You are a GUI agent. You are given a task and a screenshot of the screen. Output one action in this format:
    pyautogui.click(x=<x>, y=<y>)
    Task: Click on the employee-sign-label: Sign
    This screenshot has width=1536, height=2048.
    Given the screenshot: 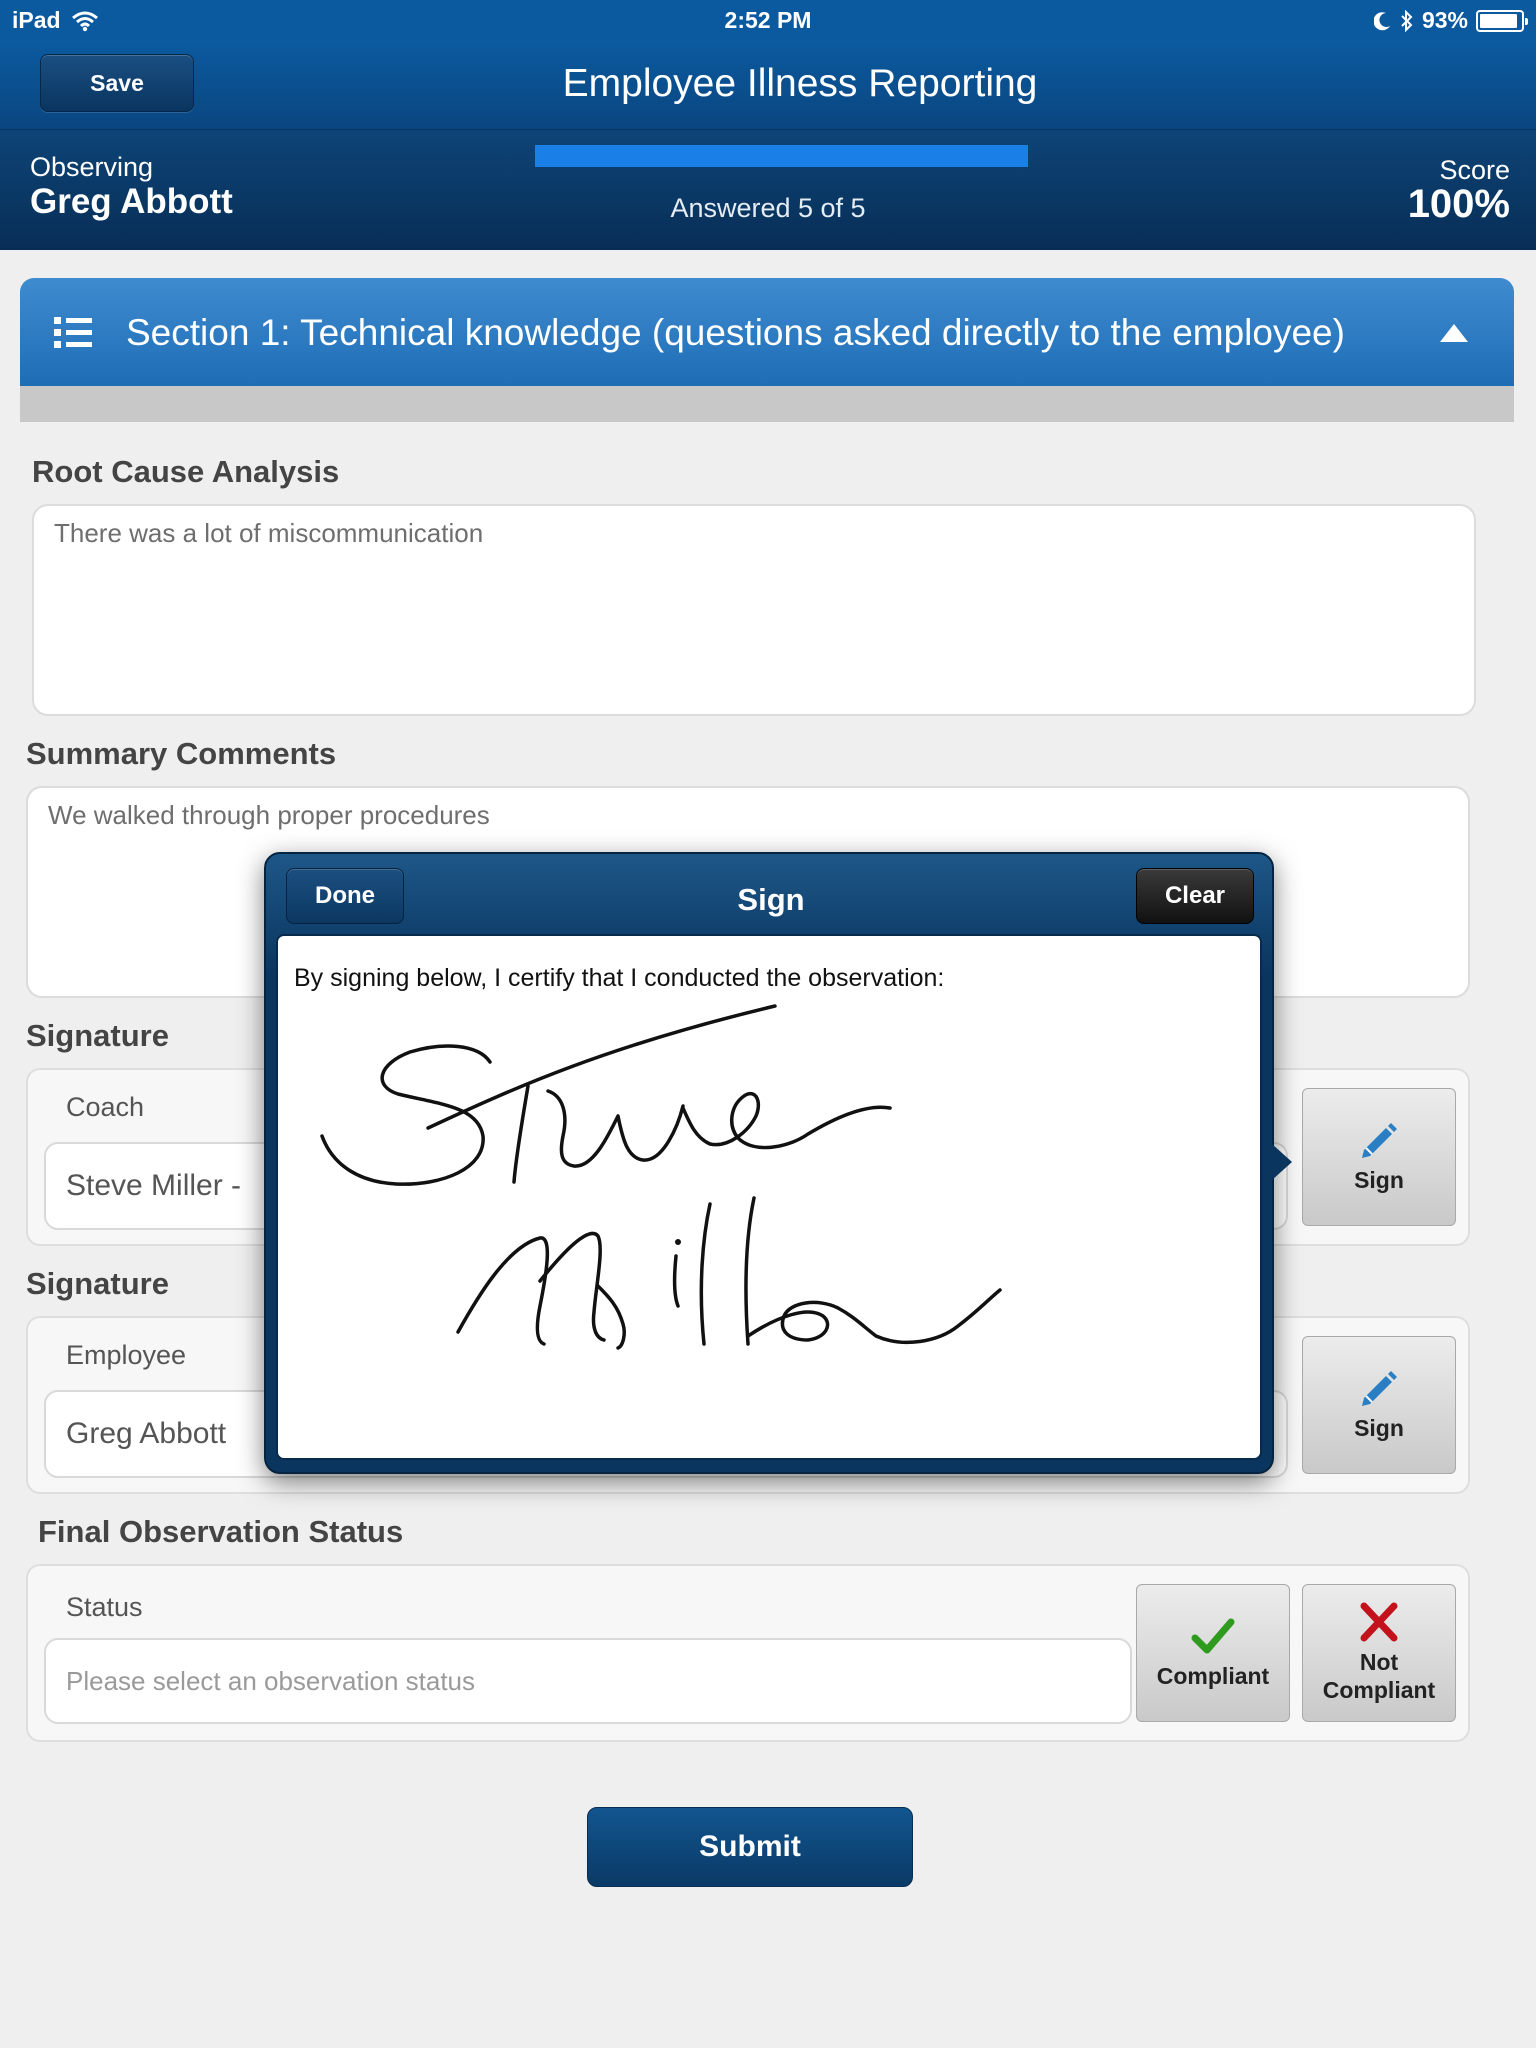 What is the action you would take?
    pyautogui.click(x=1379, y=1428)
    